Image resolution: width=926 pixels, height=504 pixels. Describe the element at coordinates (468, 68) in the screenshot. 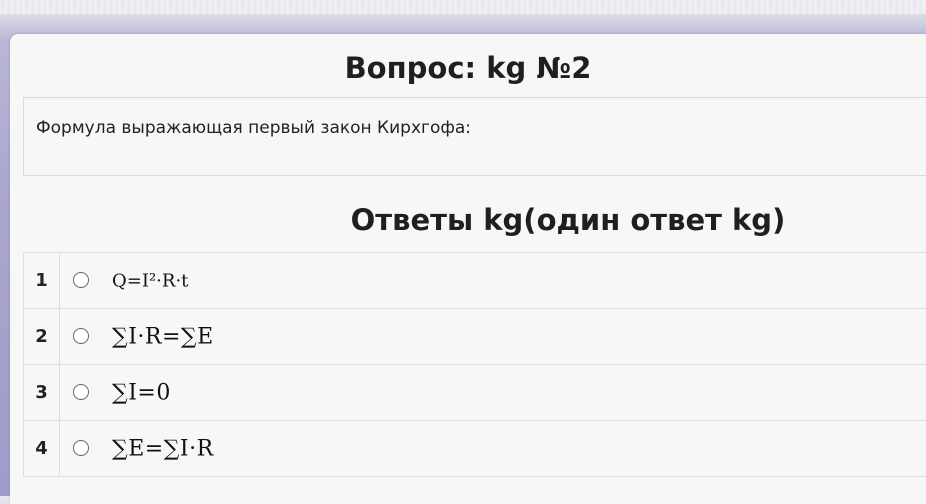

I see `question-title: Вопрос: kg №2` at that location.